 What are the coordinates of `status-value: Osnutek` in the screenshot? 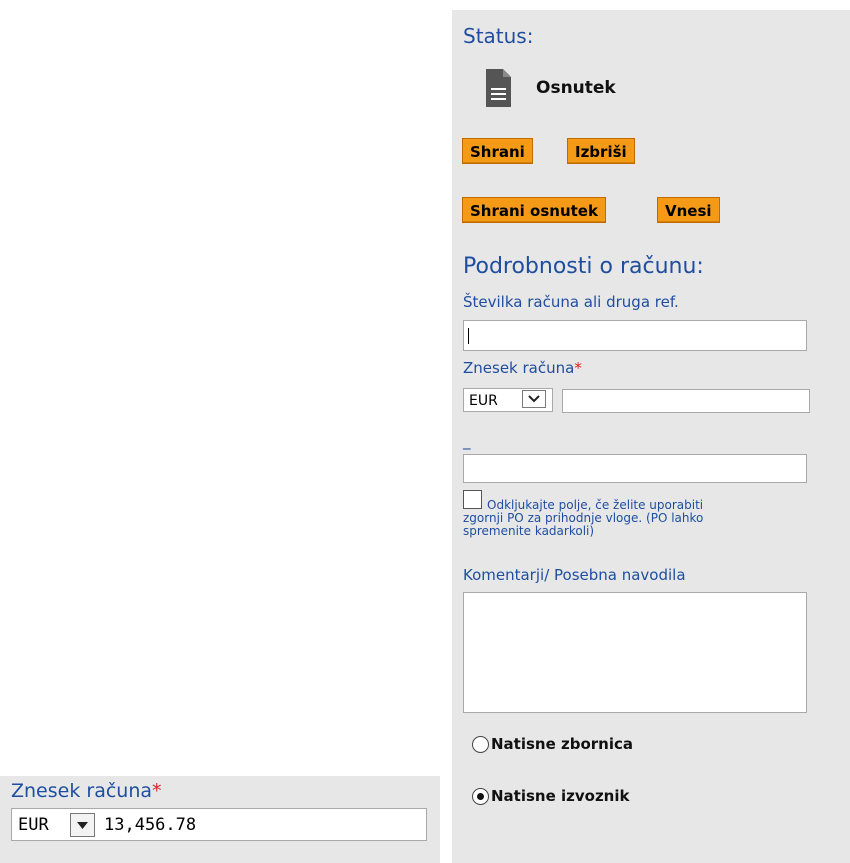 It's located at (576, 88).